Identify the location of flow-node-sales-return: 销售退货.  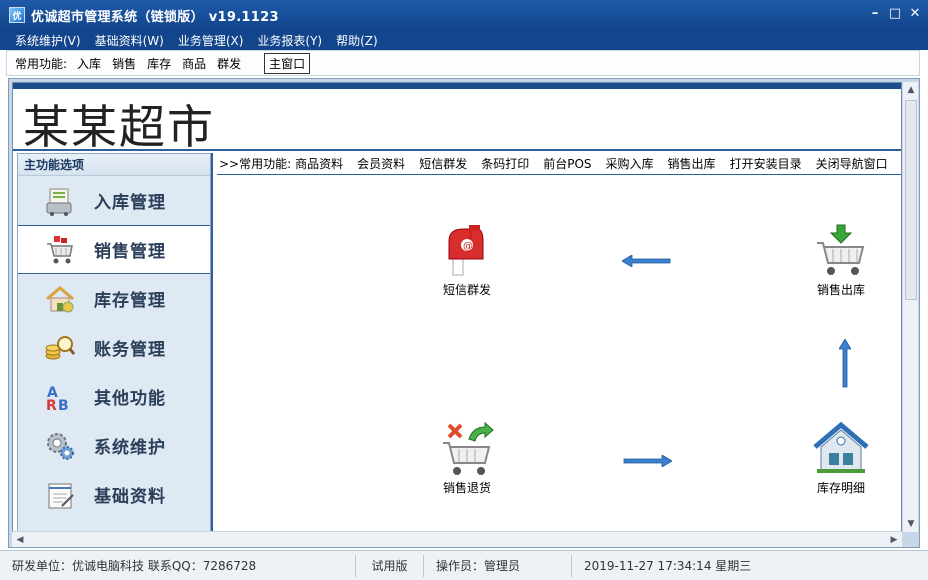
(467, 458).